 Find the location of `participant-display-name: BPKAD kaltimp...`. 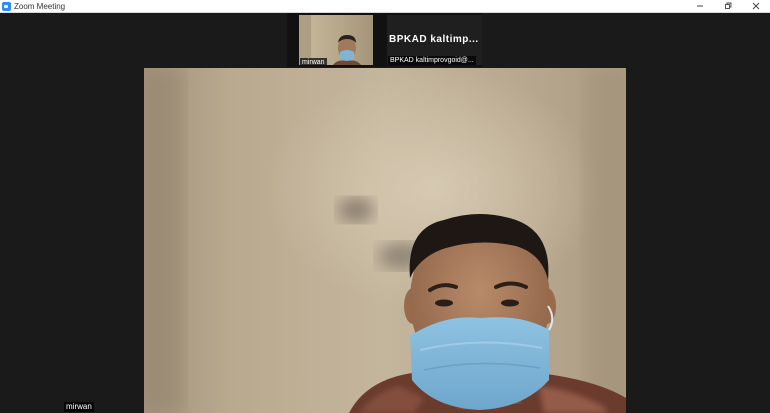

participant-display-name: BPKAD kaltimp... is located at coordinates (434, 39).